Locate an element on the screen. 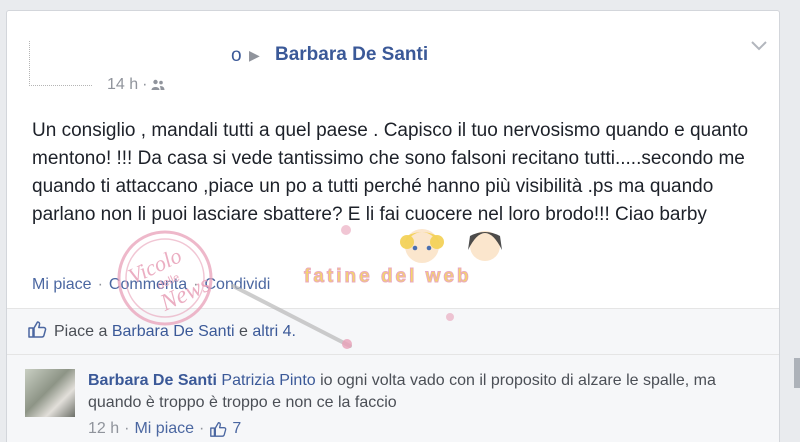 The width and height of the screenshot is (800, 442). scrollbar-thumb is located at coordinates (797, 373).